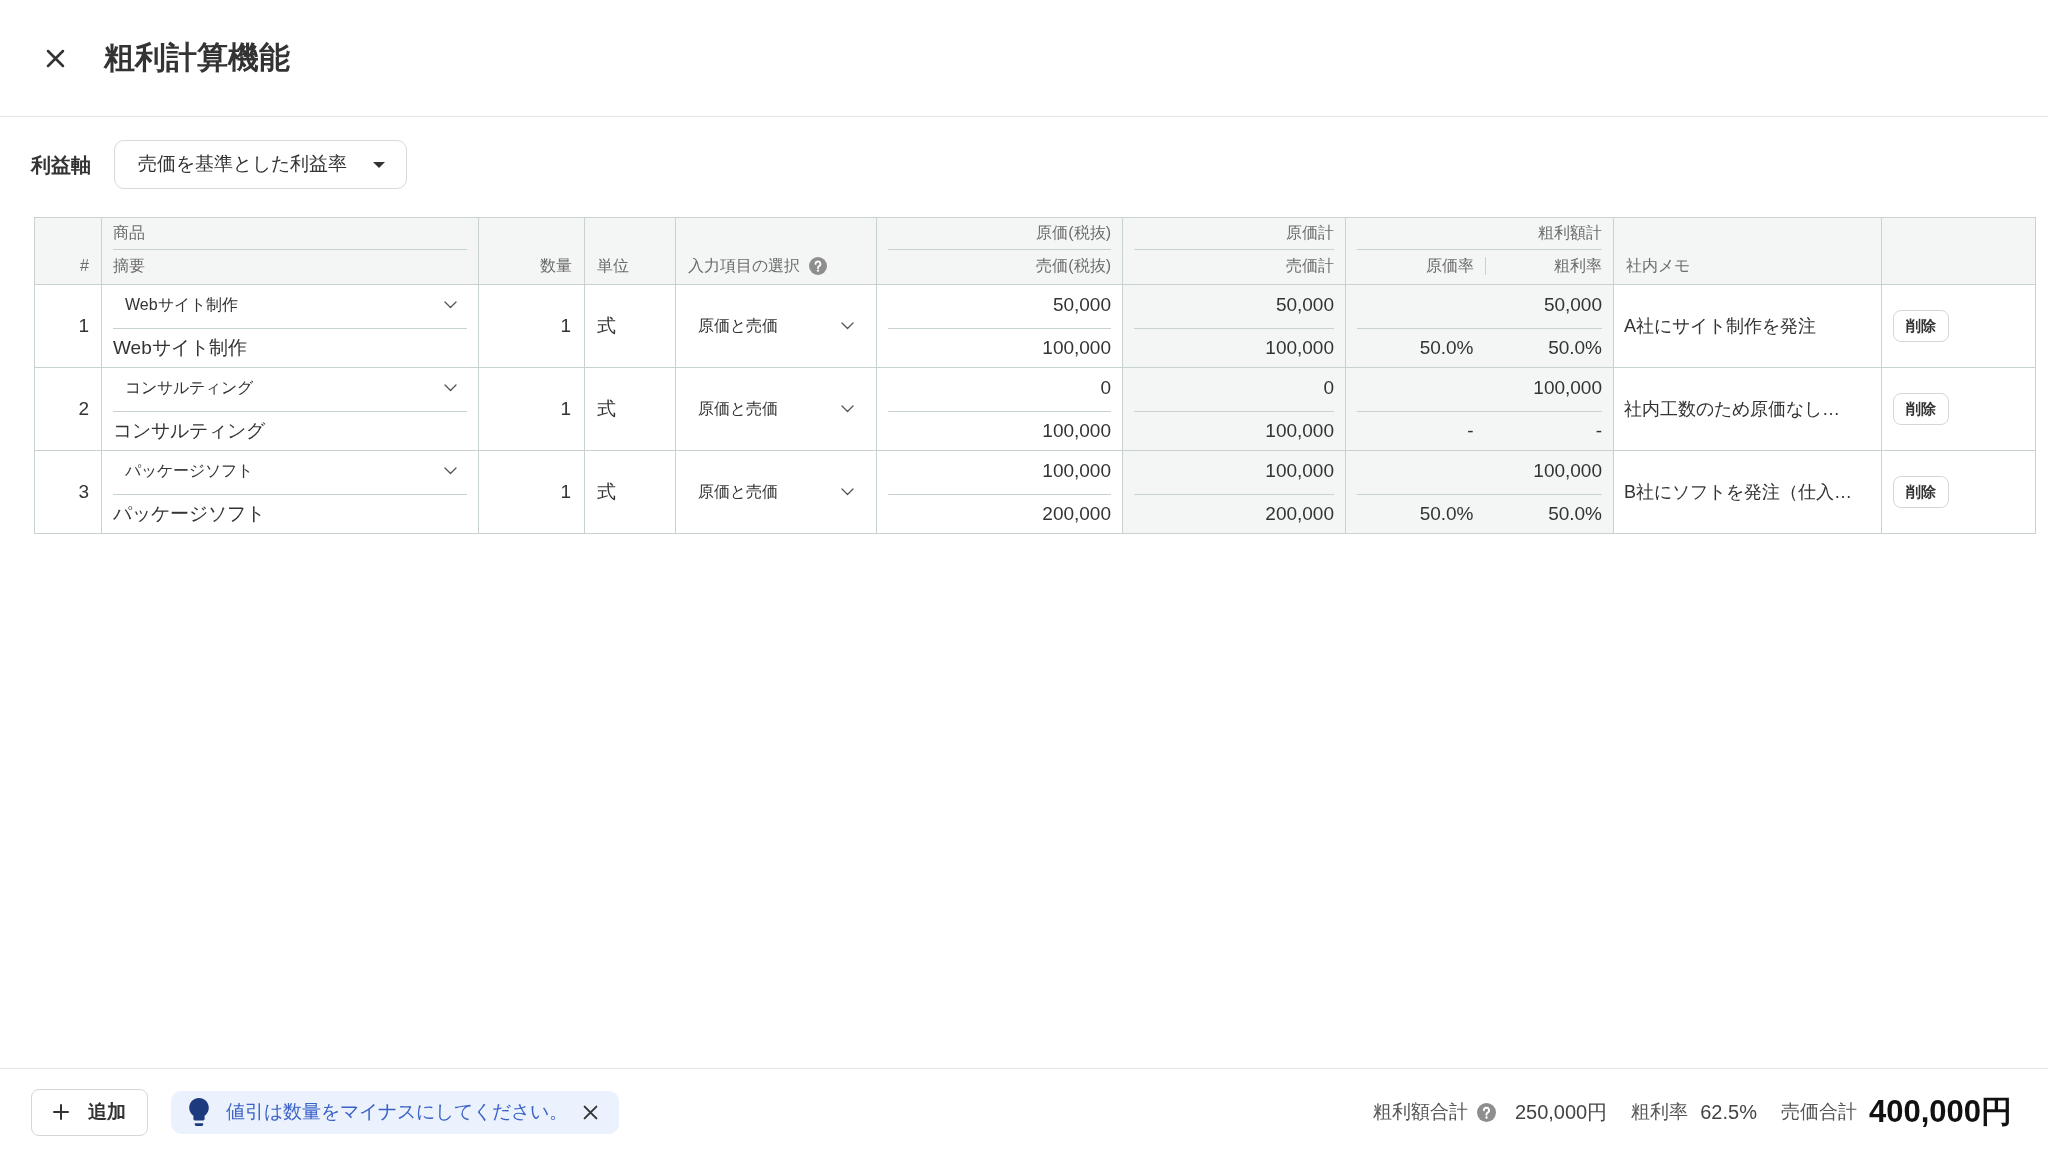  What do you see at coordinates (83, 409) in the screenshot?
I see `row-number: 2` at bounding box center [83, 409].